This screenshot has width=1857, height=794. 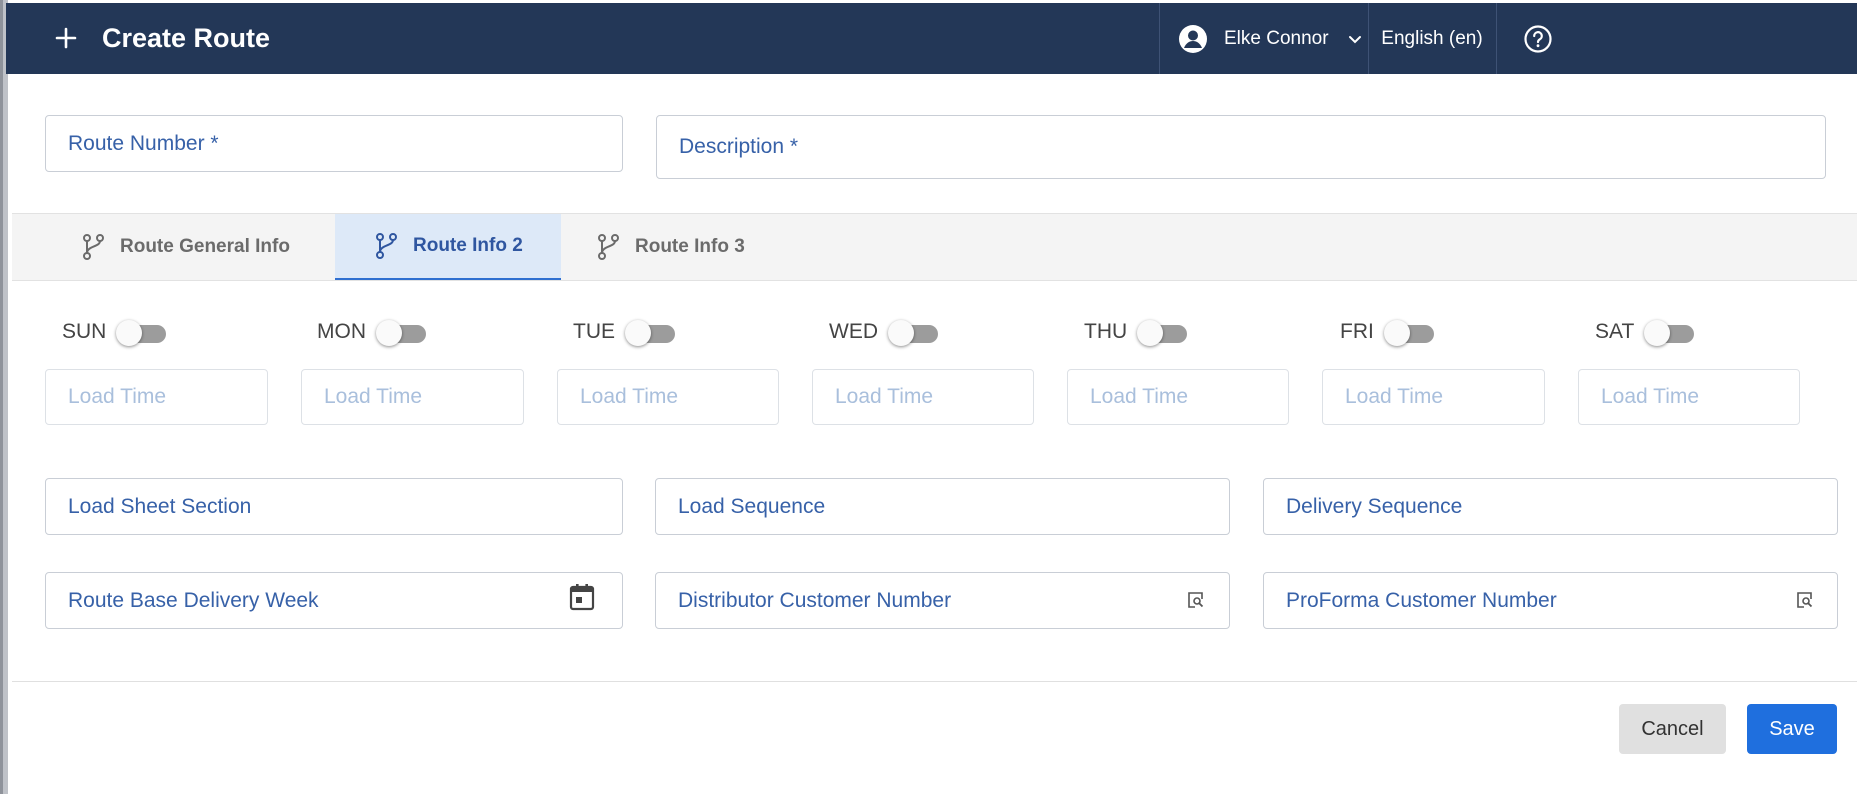 What do you see at coordinates (1689, 397) in the screenshot?
I see `load-time-sat-input` at bounding box center [1689, 397].